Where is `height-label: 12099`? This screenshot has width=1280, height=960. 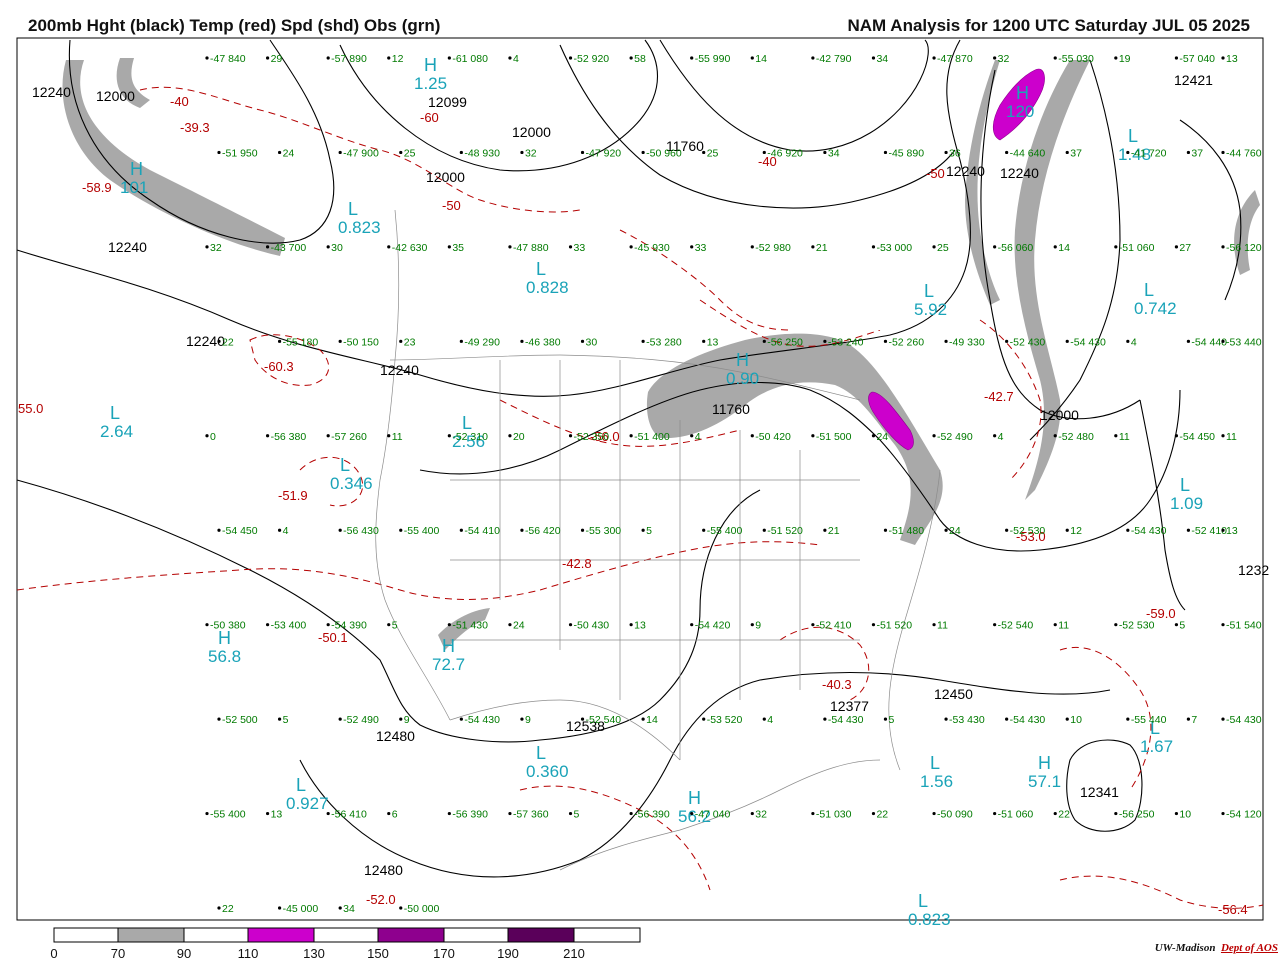
height-label: 12099 is located at coordinates (447, 102).